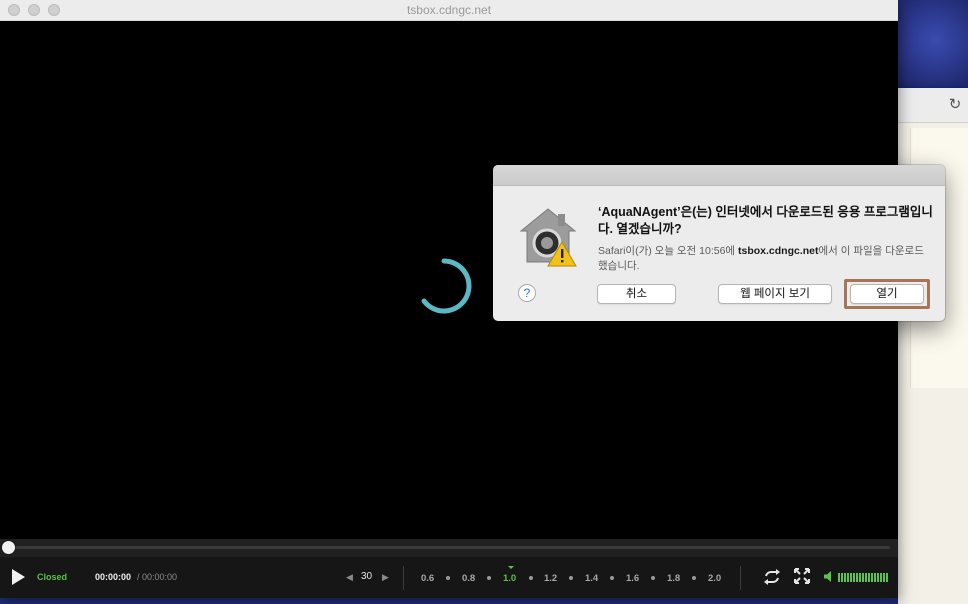  Describe the element at coordinates (632, 578) in the screenshot. I see `speed-option: 1.6` at that location.